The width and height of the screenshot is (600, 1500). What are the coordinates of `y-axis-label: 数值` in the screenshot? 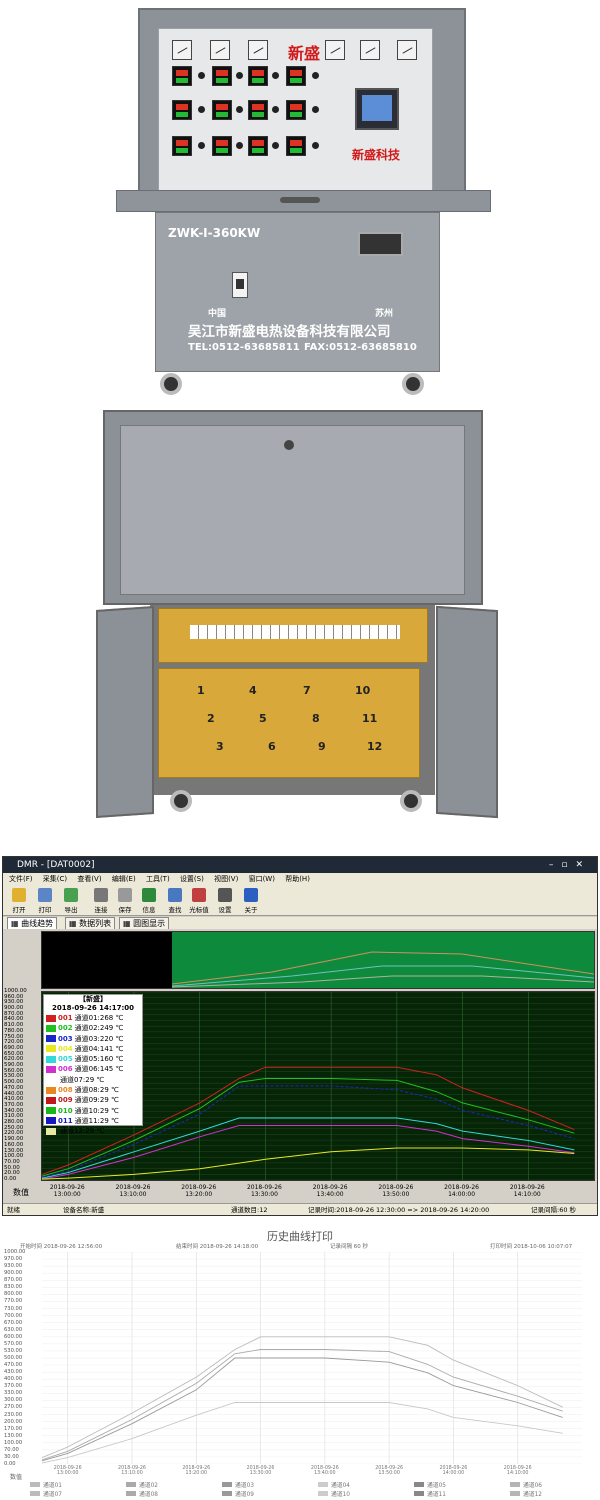 It's located at (21, 1192).